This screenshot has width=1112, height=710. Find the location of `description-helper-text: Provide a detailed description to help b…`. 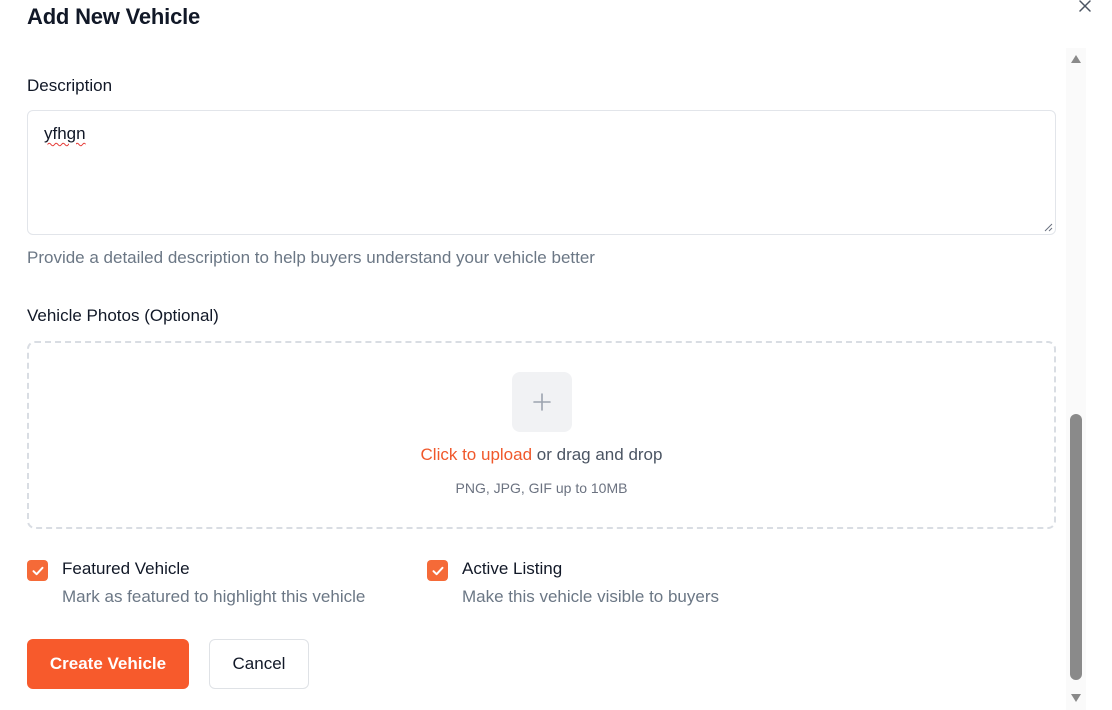

description-helper-text: Provide a detailed description to help b… is located at coordinates (311, 257).